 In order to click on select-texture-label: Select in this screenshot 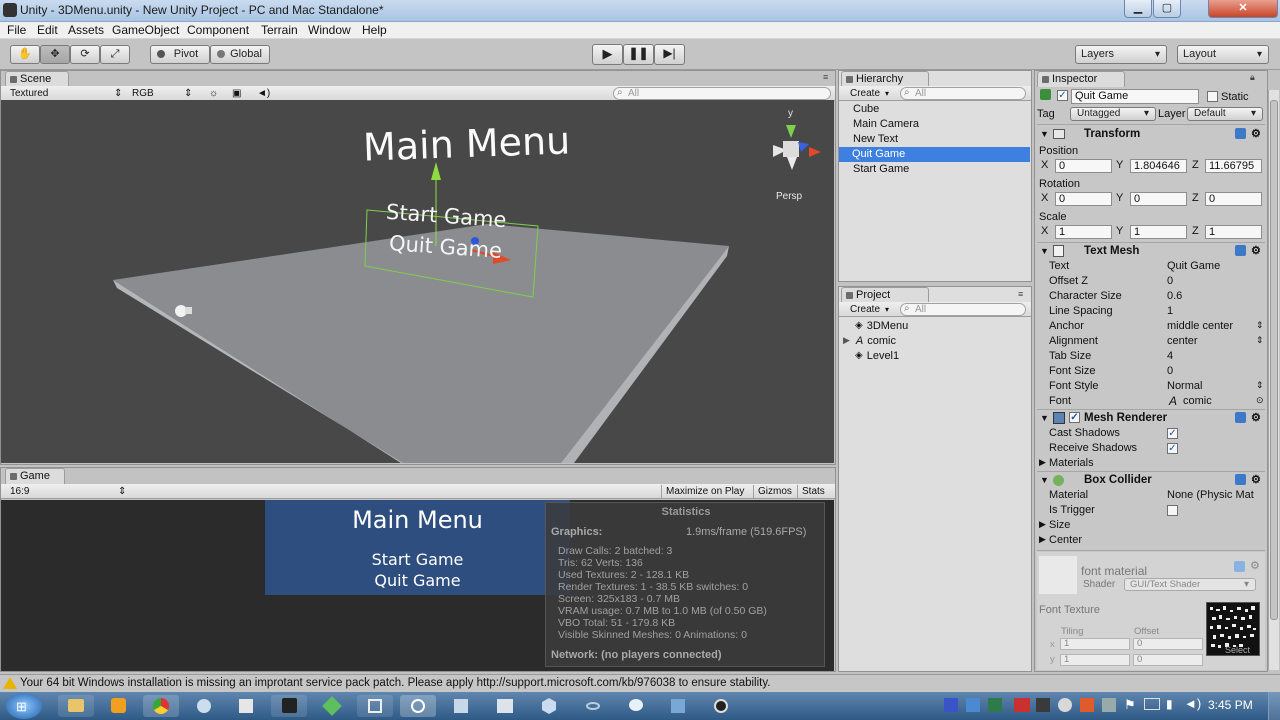, I will do `click(1237, 650)`.